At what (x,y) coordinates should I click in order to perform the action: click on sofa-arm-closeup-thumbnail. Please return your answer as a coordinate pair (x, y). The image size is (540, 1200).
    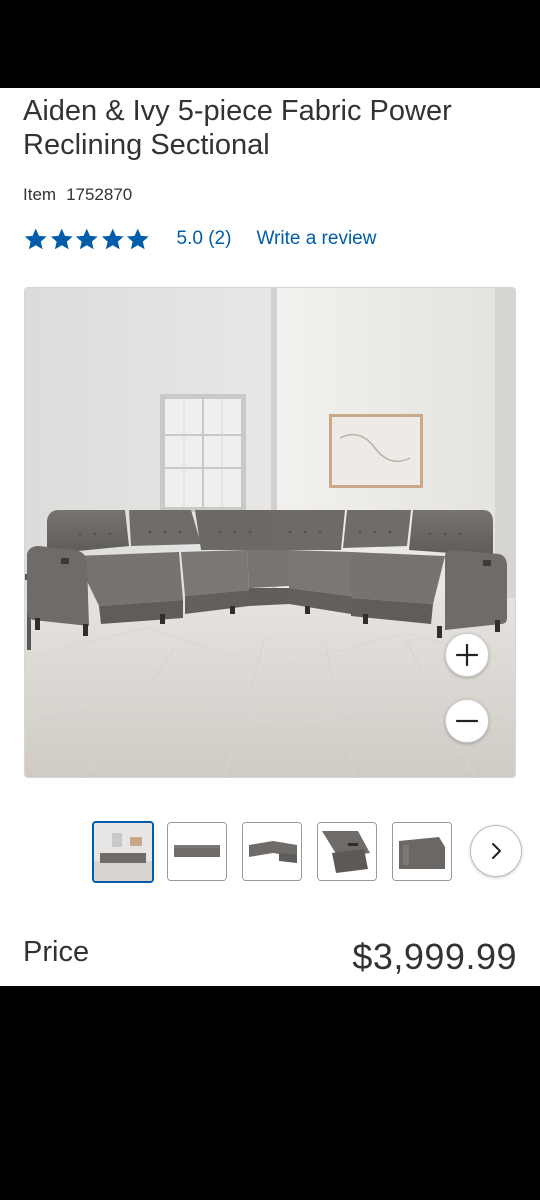
    Looking at the image, I should click on (422, 851).